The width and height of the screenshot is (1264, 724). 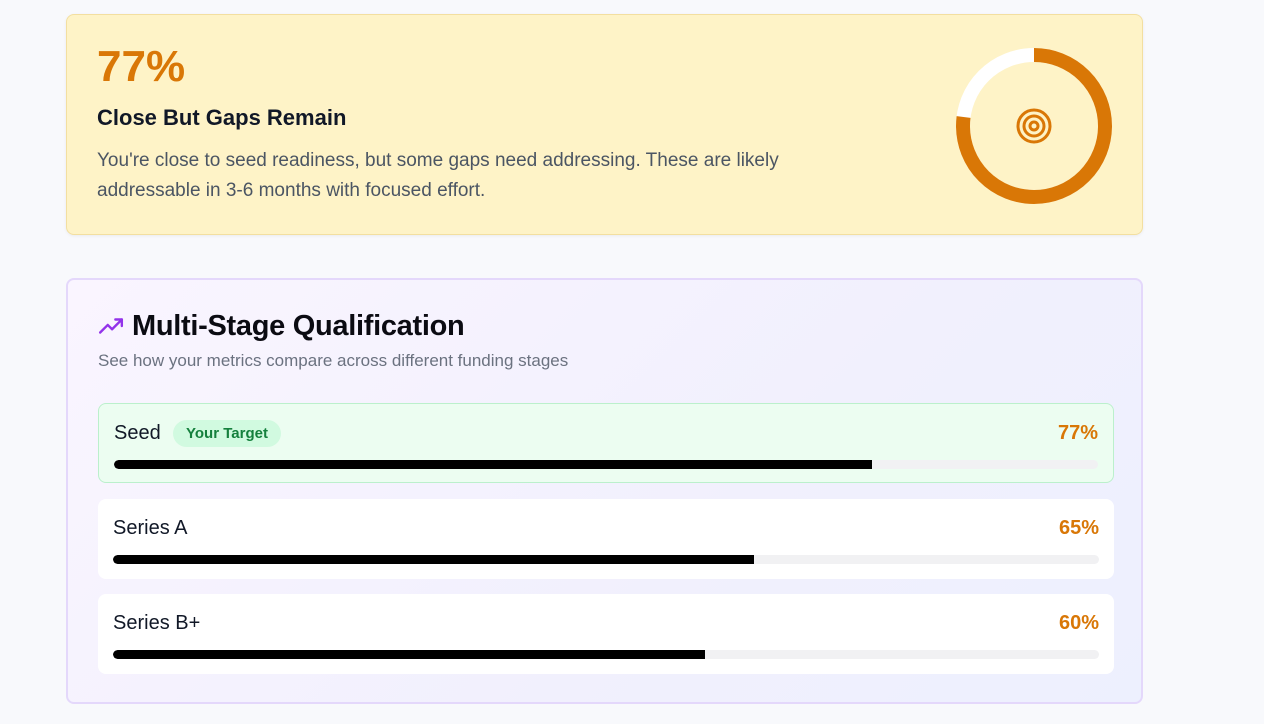 I want to click on readiness-verdict: Close But Gaps Remain, so click(x=222, y=117).